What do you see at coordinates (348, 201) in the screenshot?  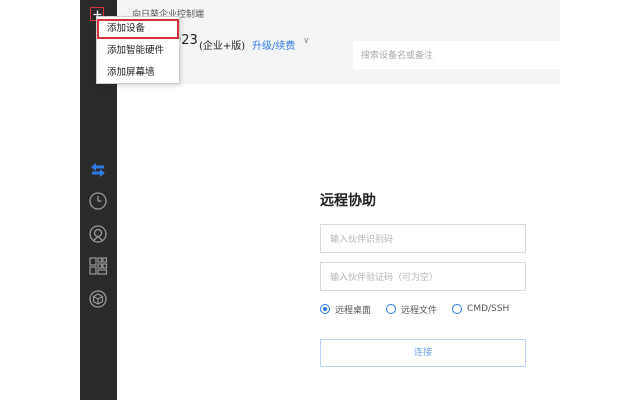 I see `remote-assist-title: 远程协助` at bounding box center [348, 201].